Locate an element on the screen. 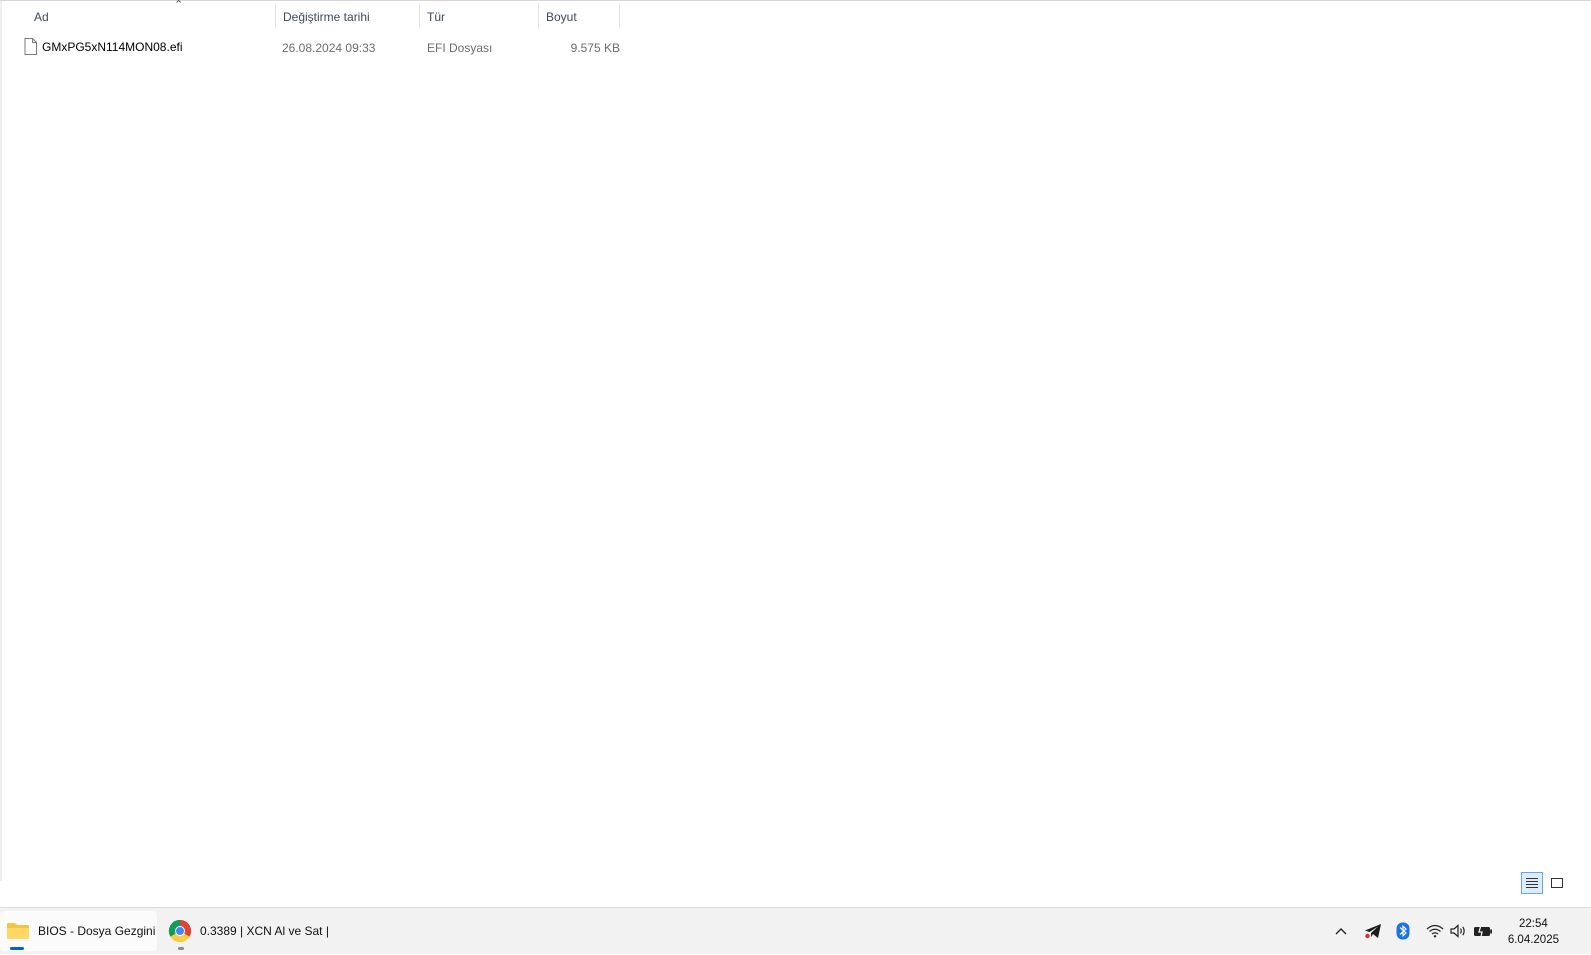 The image size is (1591, 955). column-header-size-label: Boyut is located at coordinates (561, 17).